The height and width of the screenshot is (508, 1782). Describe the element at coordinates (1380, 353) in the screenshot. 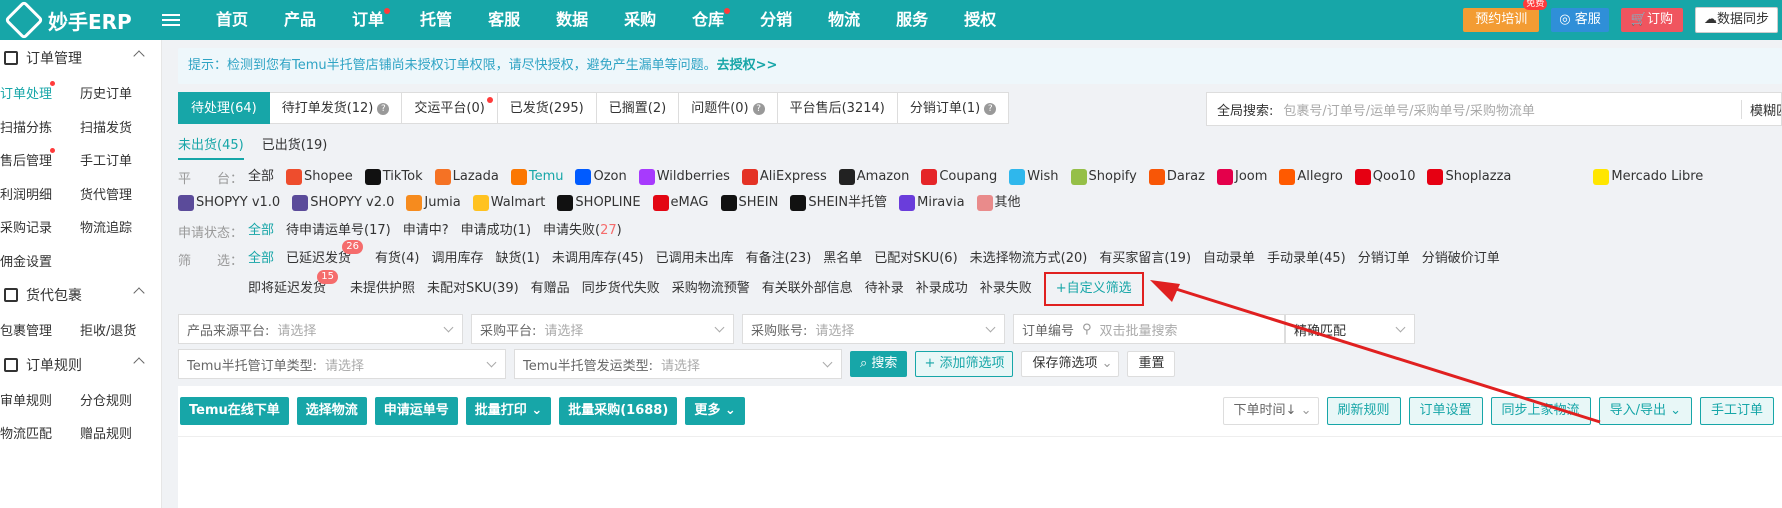

I see `annotation-arrow-line` at that location.